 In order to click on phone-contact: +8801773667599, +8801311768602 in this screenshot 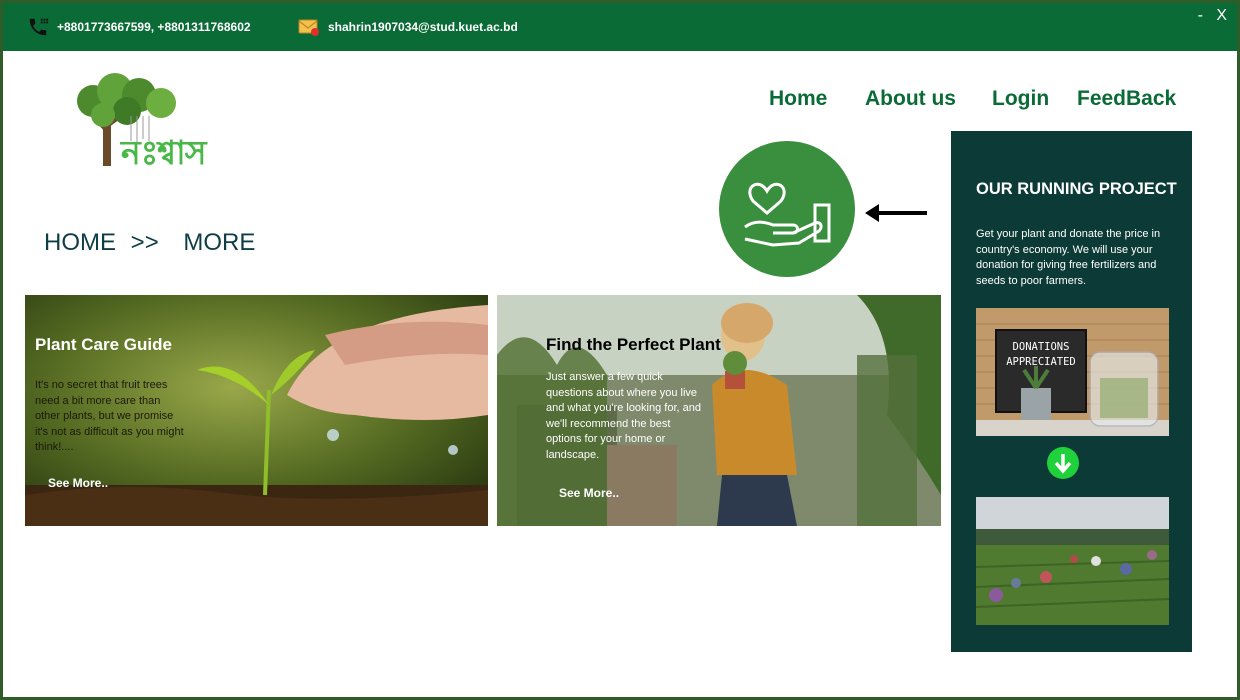, I will do `click(139, 27)`.